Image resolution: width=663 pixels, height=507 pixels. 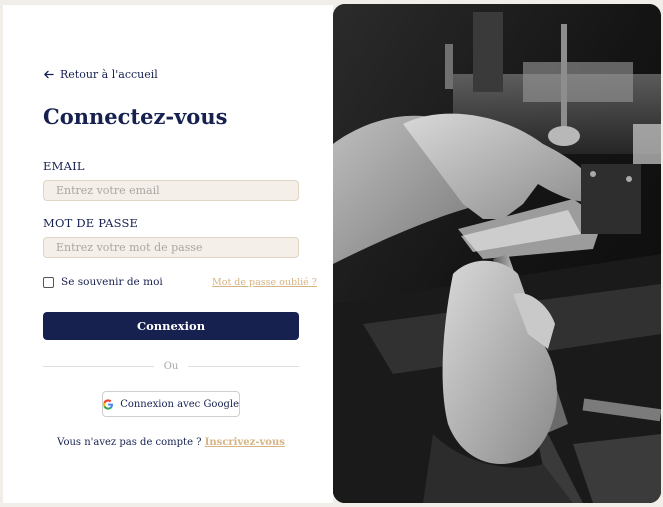 I want to click on back-to-home-link: Retour à l'accueil, so click(x=100, y=74).